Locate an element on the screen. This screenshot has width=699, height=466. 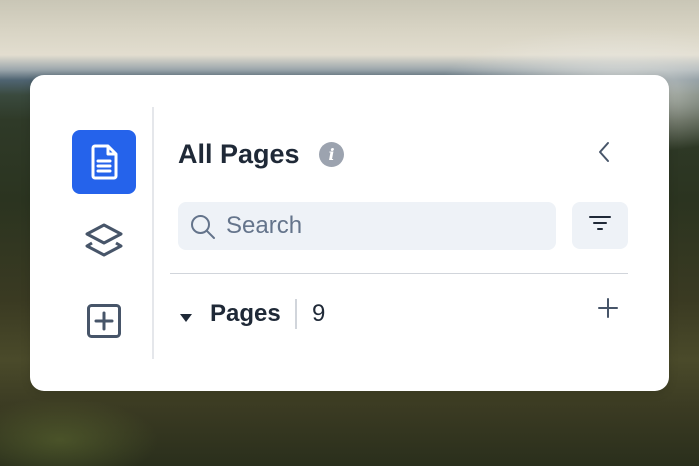
add-page-button is located at coordinates (608, 310).